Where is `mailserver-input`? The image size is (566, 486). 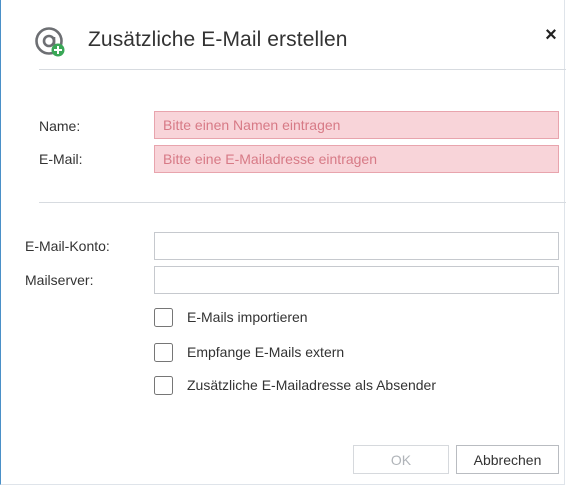
mailserver-input is located at coordinates (356, 280).